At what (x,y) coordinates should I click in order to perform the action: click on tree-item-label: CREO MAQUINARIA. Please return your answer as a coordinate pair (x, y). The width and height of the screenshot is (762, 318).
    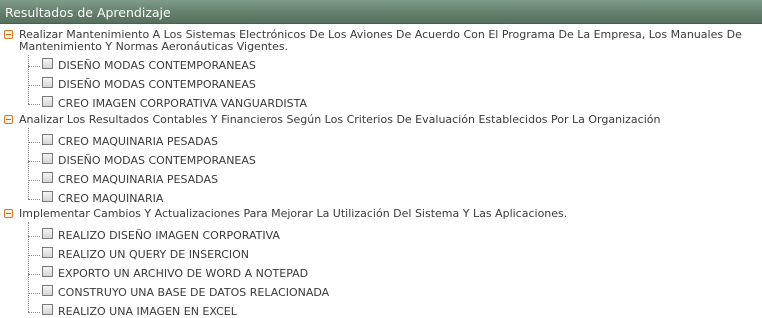
    Looking at the image, I should click on (110, 199).